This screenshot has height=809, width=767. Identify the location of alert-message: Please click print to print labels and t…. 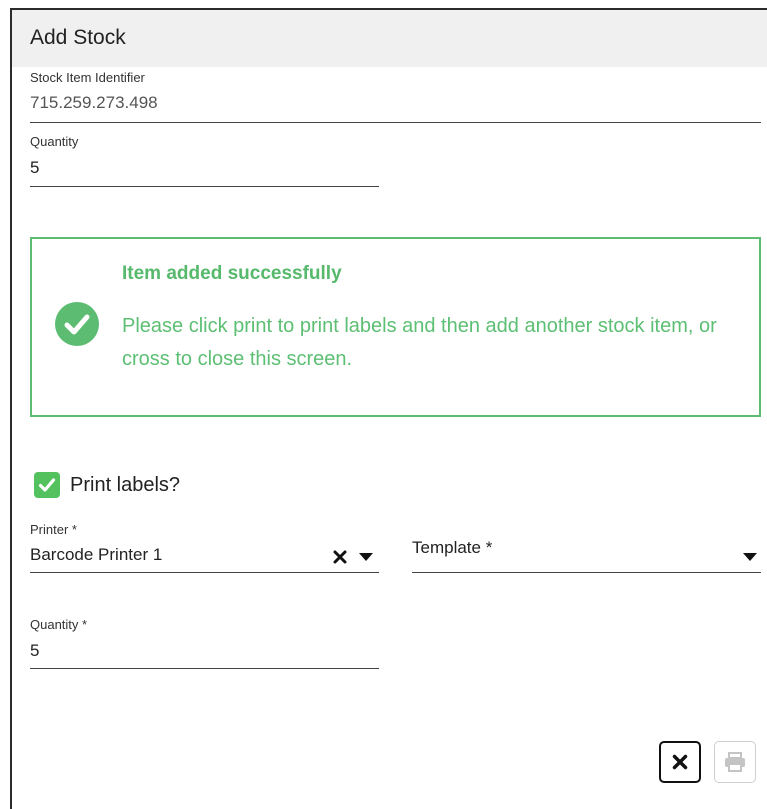
(419, 342).